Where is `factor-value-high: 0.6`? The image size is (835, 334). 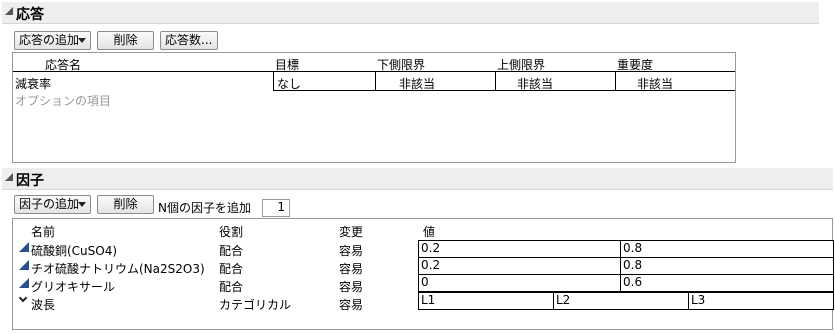
factor-value-high: 0.6 is located at coordinates (727, 283).